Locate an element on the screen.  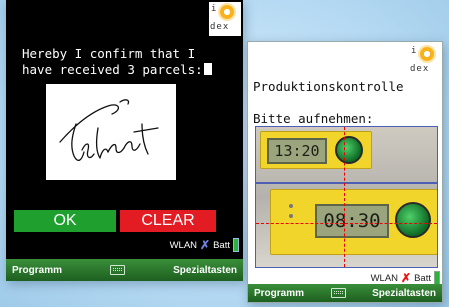
crosshair-vertical is located at coordinates (344, 197).